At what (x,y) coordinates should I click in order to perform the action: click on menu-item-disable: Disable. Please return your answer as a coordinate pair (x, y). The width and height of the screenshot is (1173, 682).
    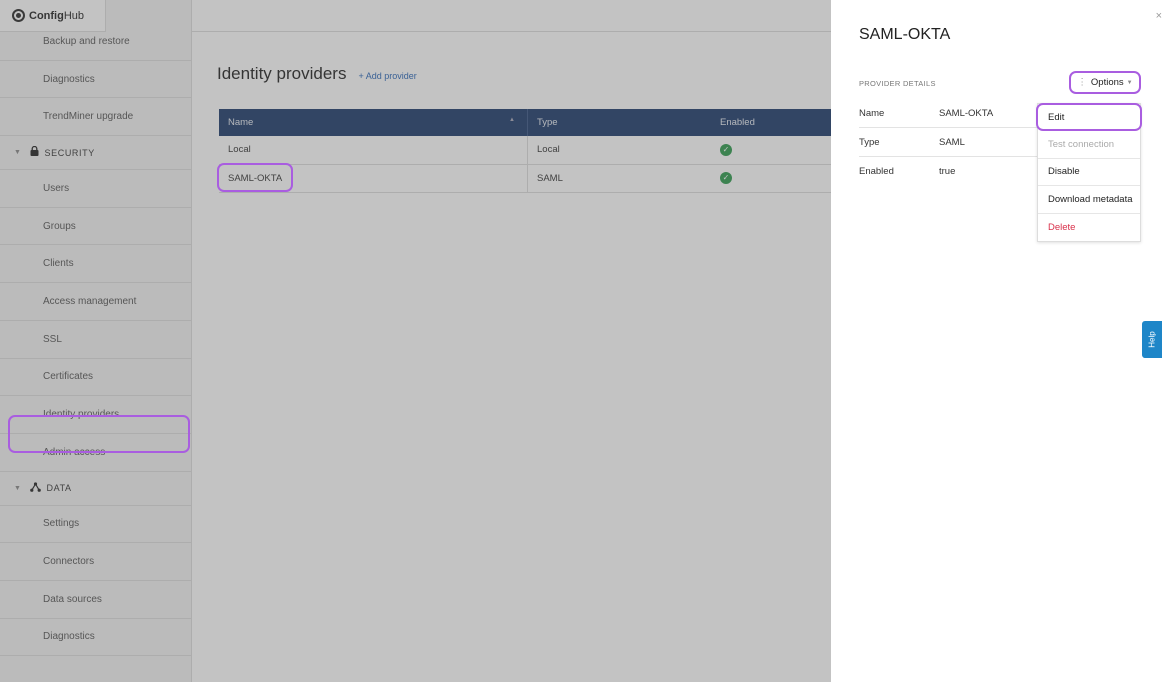
    Looking at the image, I should click on (1089, 173).